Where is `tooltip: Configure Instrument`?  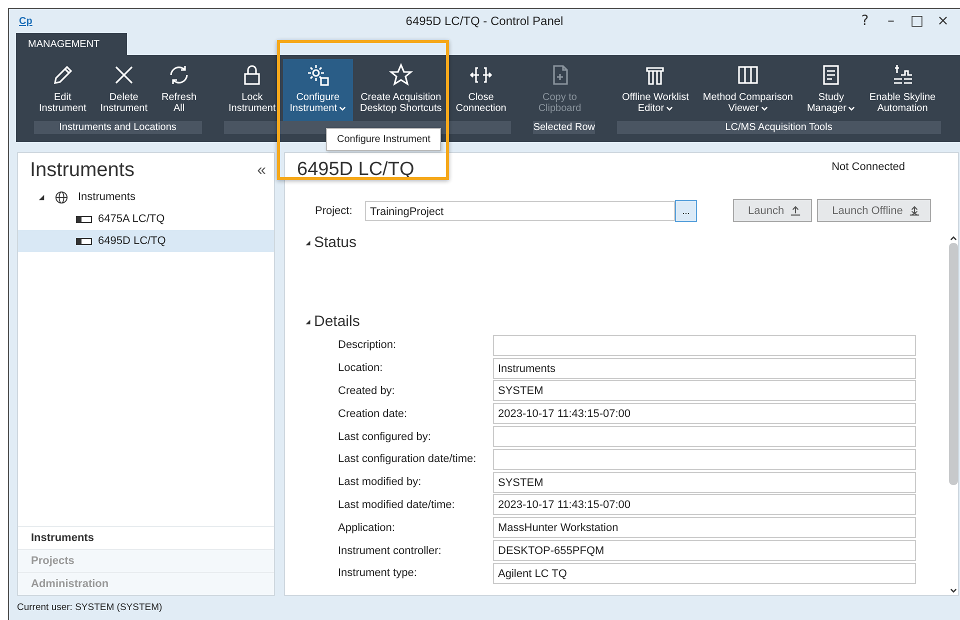 tooltip: Configure Instrument is located at coordinates (384, 139).